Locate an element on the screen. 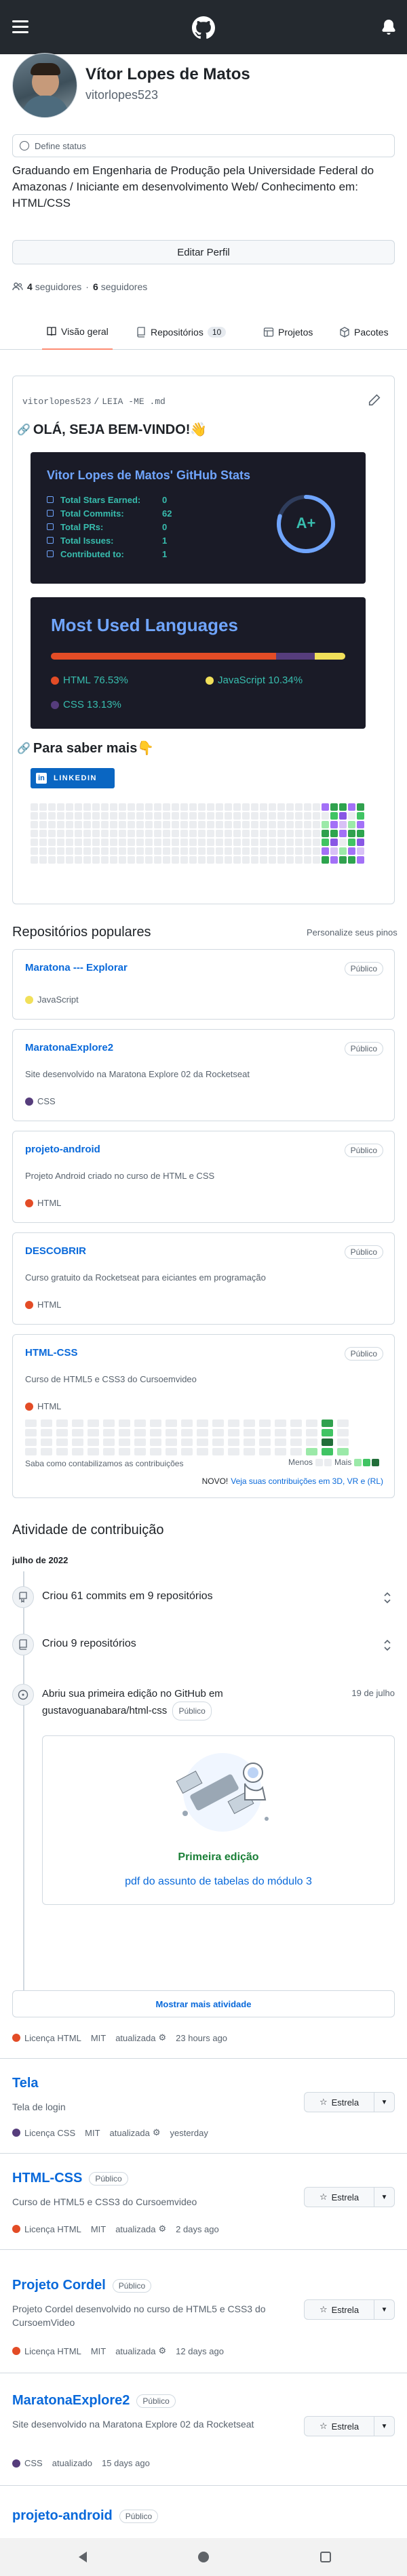 Image resolution: width=407 pixels, height=2576 pixels. activity-repos-text: Criou 9 repositórios is located at coordinates (89, 1644).